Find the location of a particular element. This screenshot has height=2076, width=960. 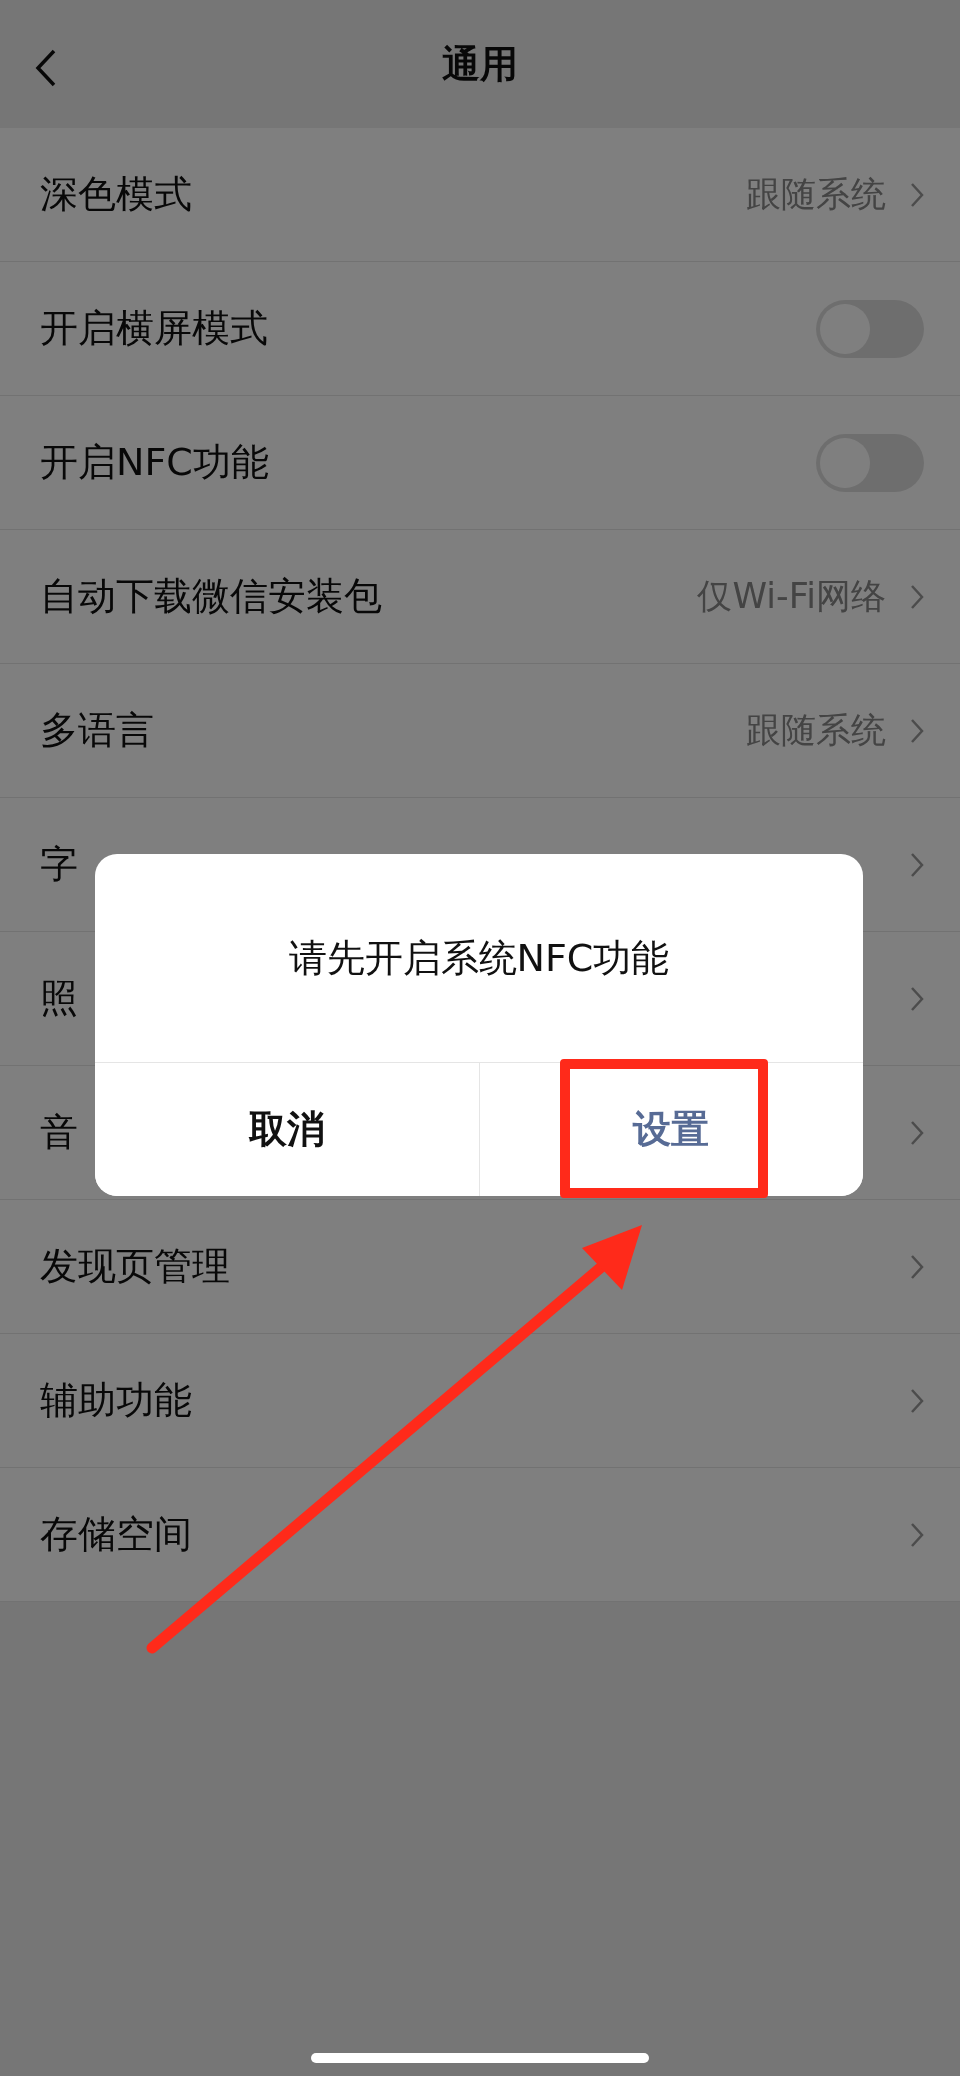

settings-row: 开启横屏模式 is located at coordinates (480, 329).